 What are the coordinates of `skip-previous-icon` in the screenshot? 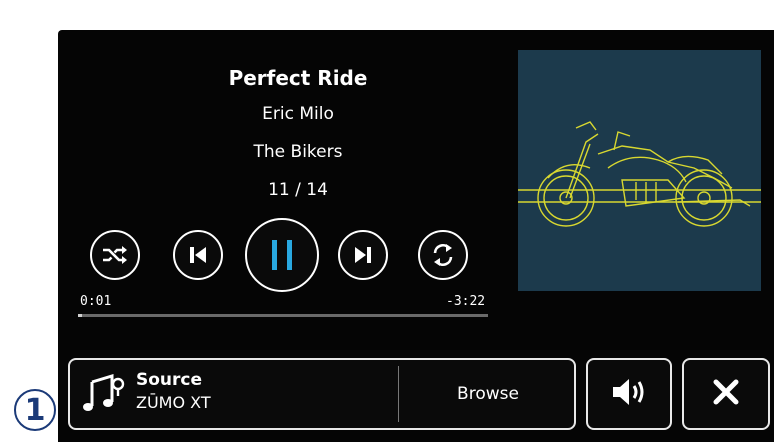 It's located at (198, 255).